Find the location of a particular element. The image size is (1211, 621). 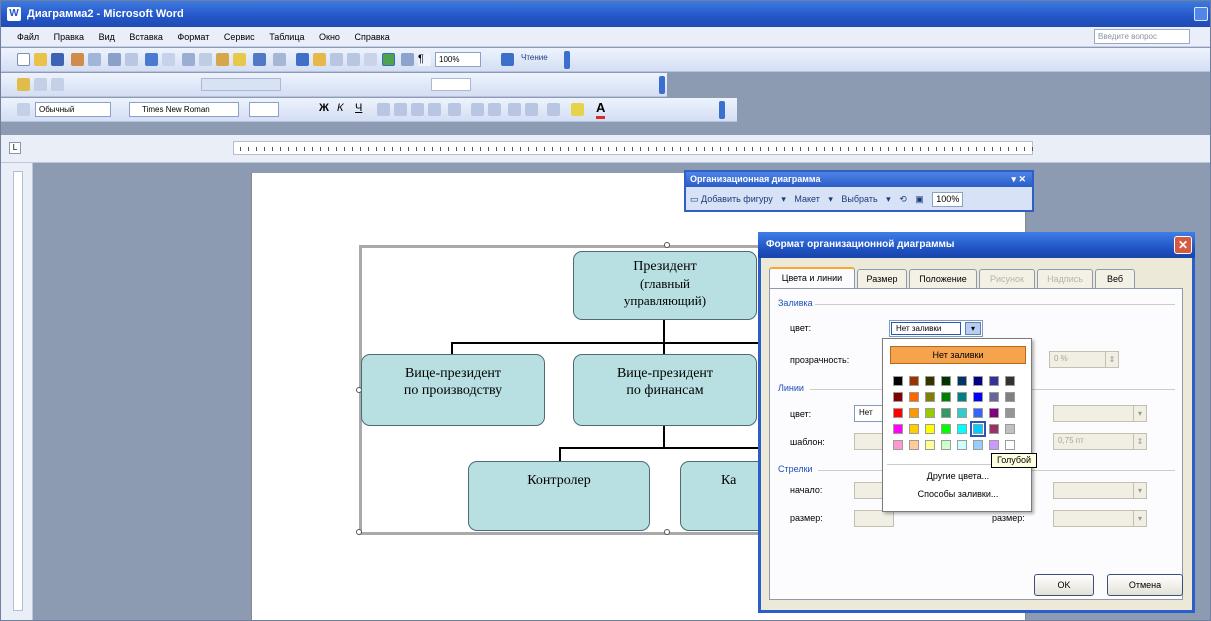

fill-color-select: Нет заливки ▾ is located at coordinates (936, 328).